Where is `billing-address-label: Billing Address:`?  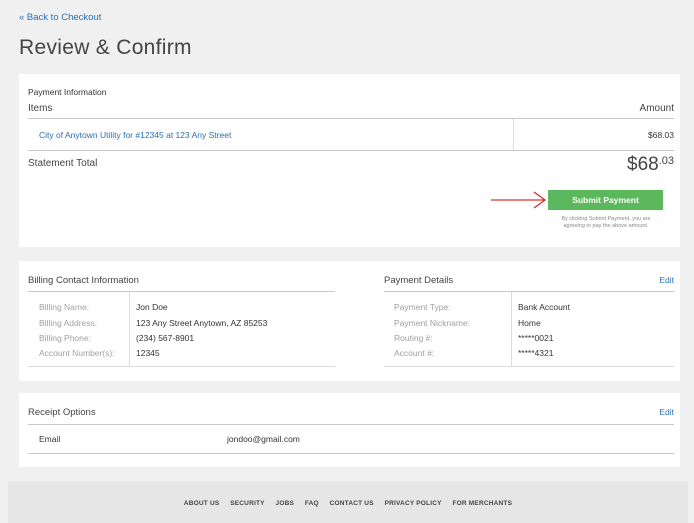
billing-address-label: Billing Address: is located at coordinates (68, 323).